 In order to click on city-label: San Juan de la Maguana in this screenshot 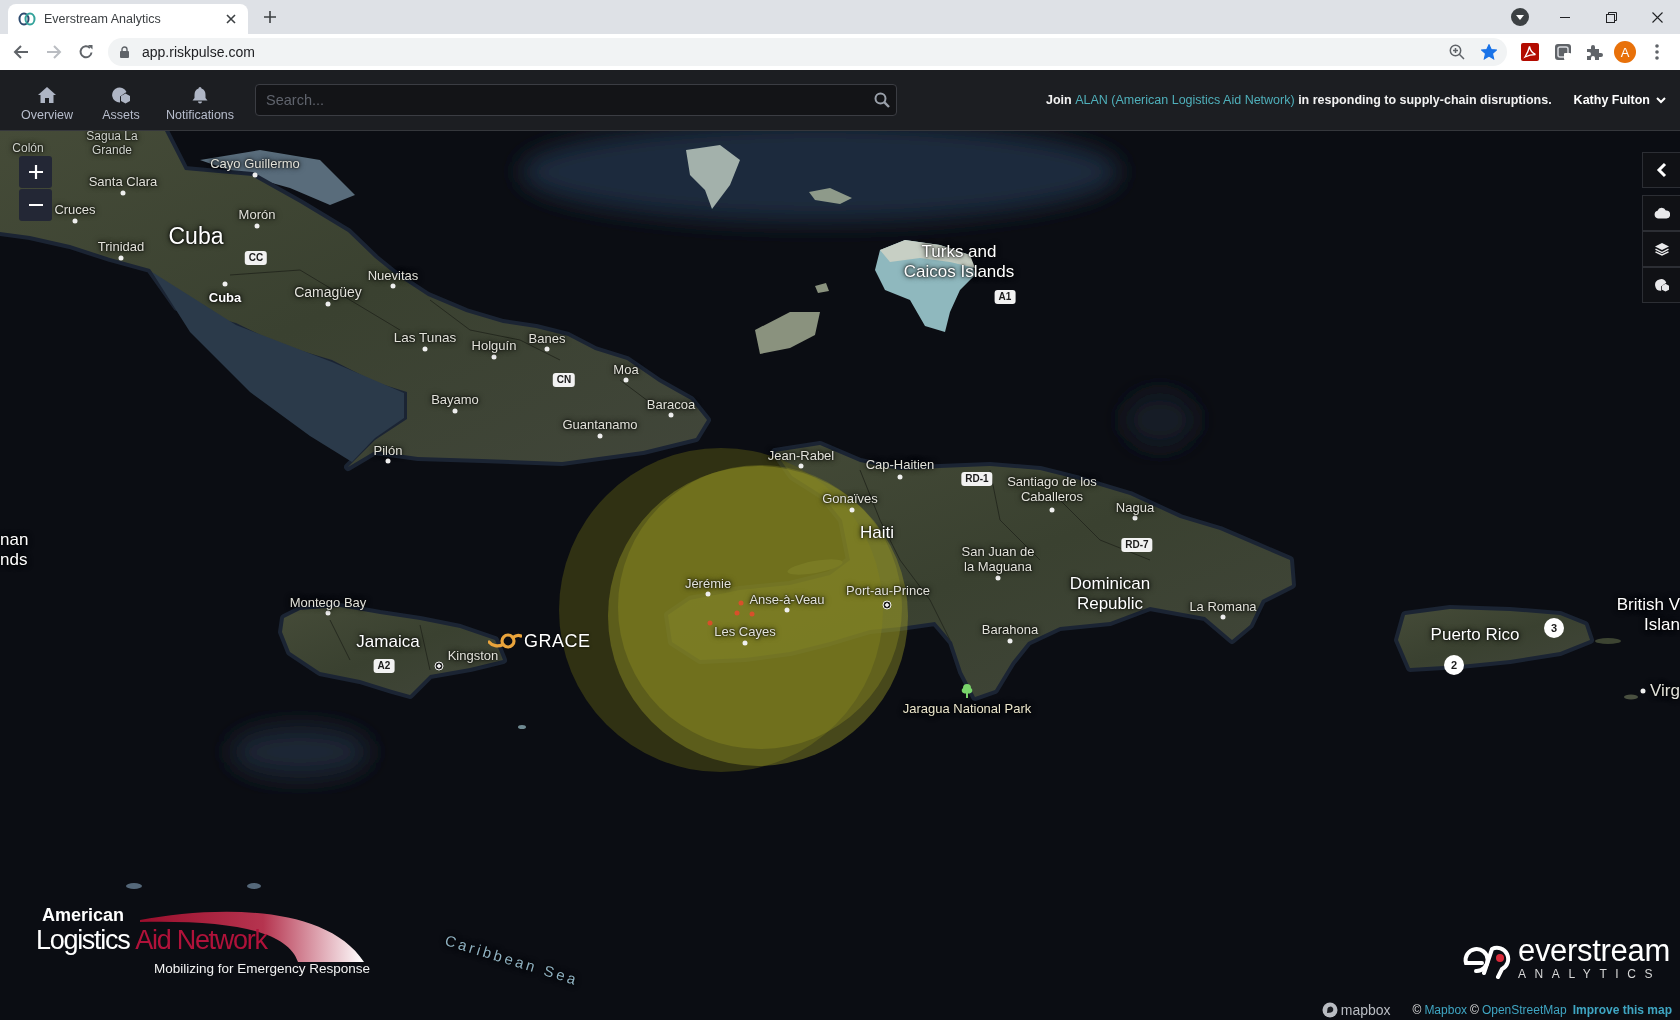, I will do `click(998, 560)`.